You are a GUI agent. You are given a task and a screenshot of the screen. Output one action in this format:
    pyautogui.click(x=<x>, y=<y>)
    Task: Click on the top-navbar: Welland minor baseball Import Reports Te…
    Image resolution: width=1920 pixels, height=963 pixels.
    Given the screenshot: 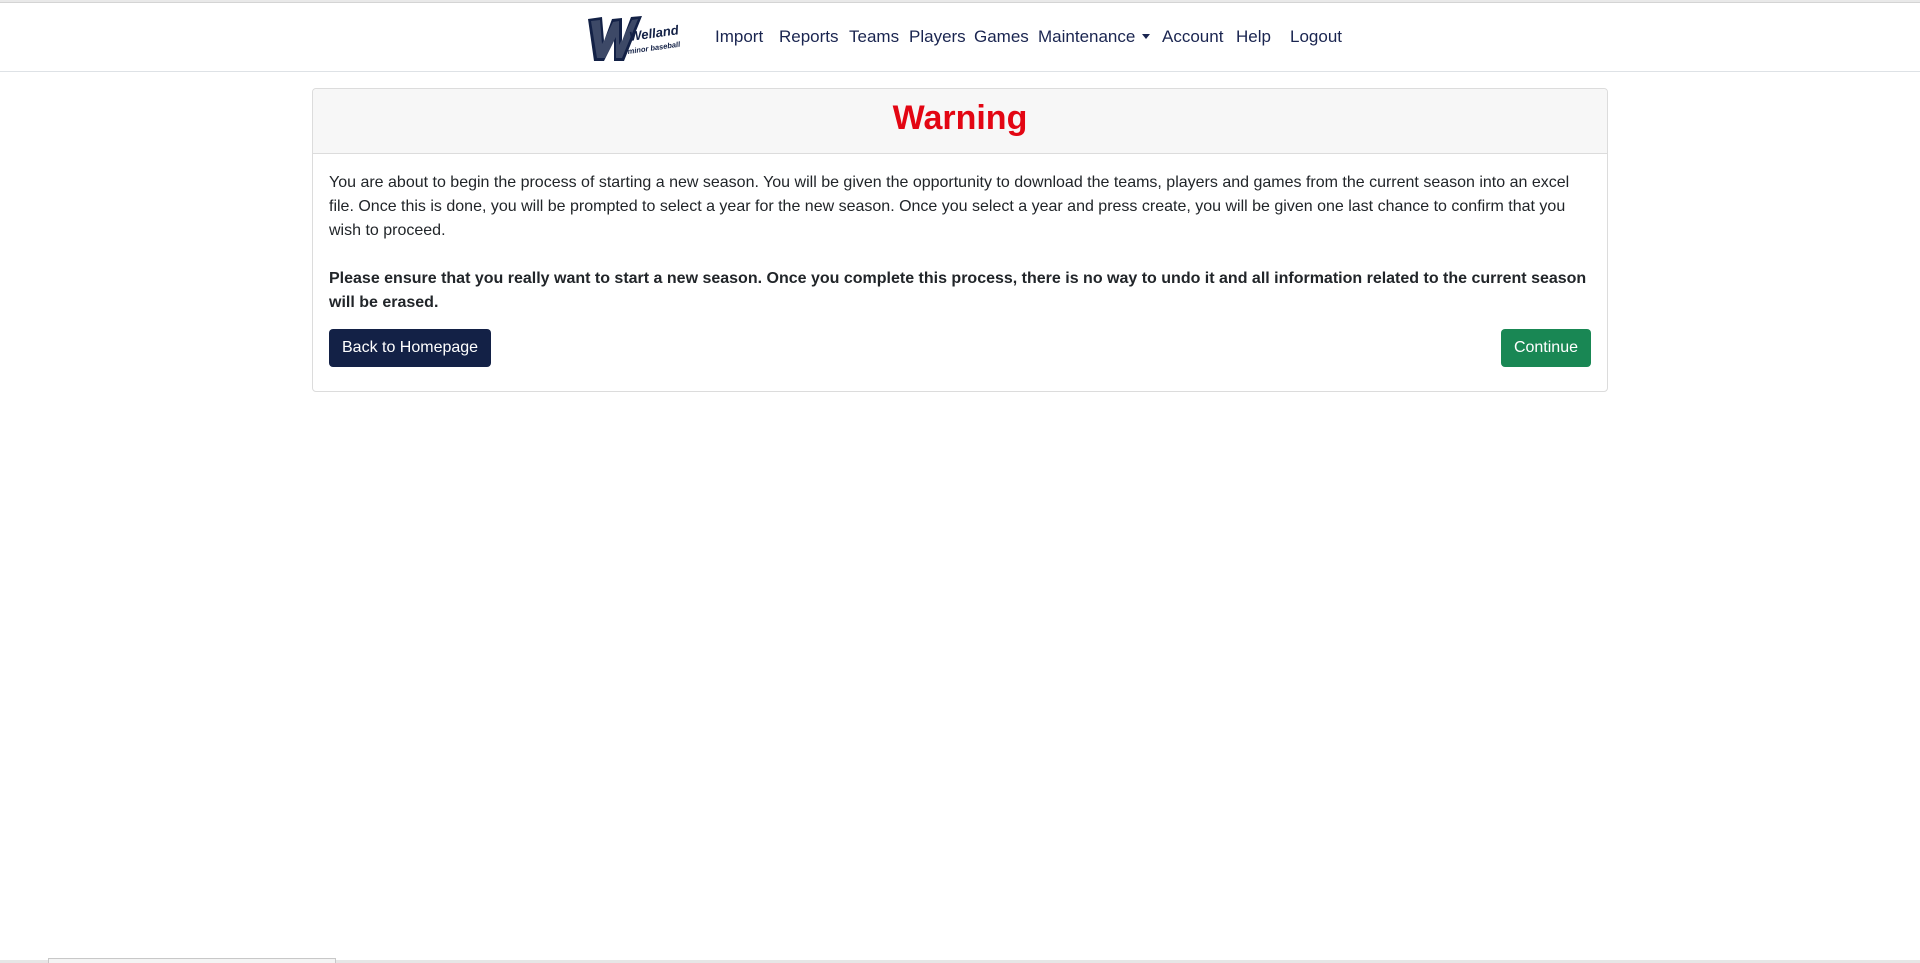 What is the action you would take?
    pyautogui.click(x=960, y=37)
    